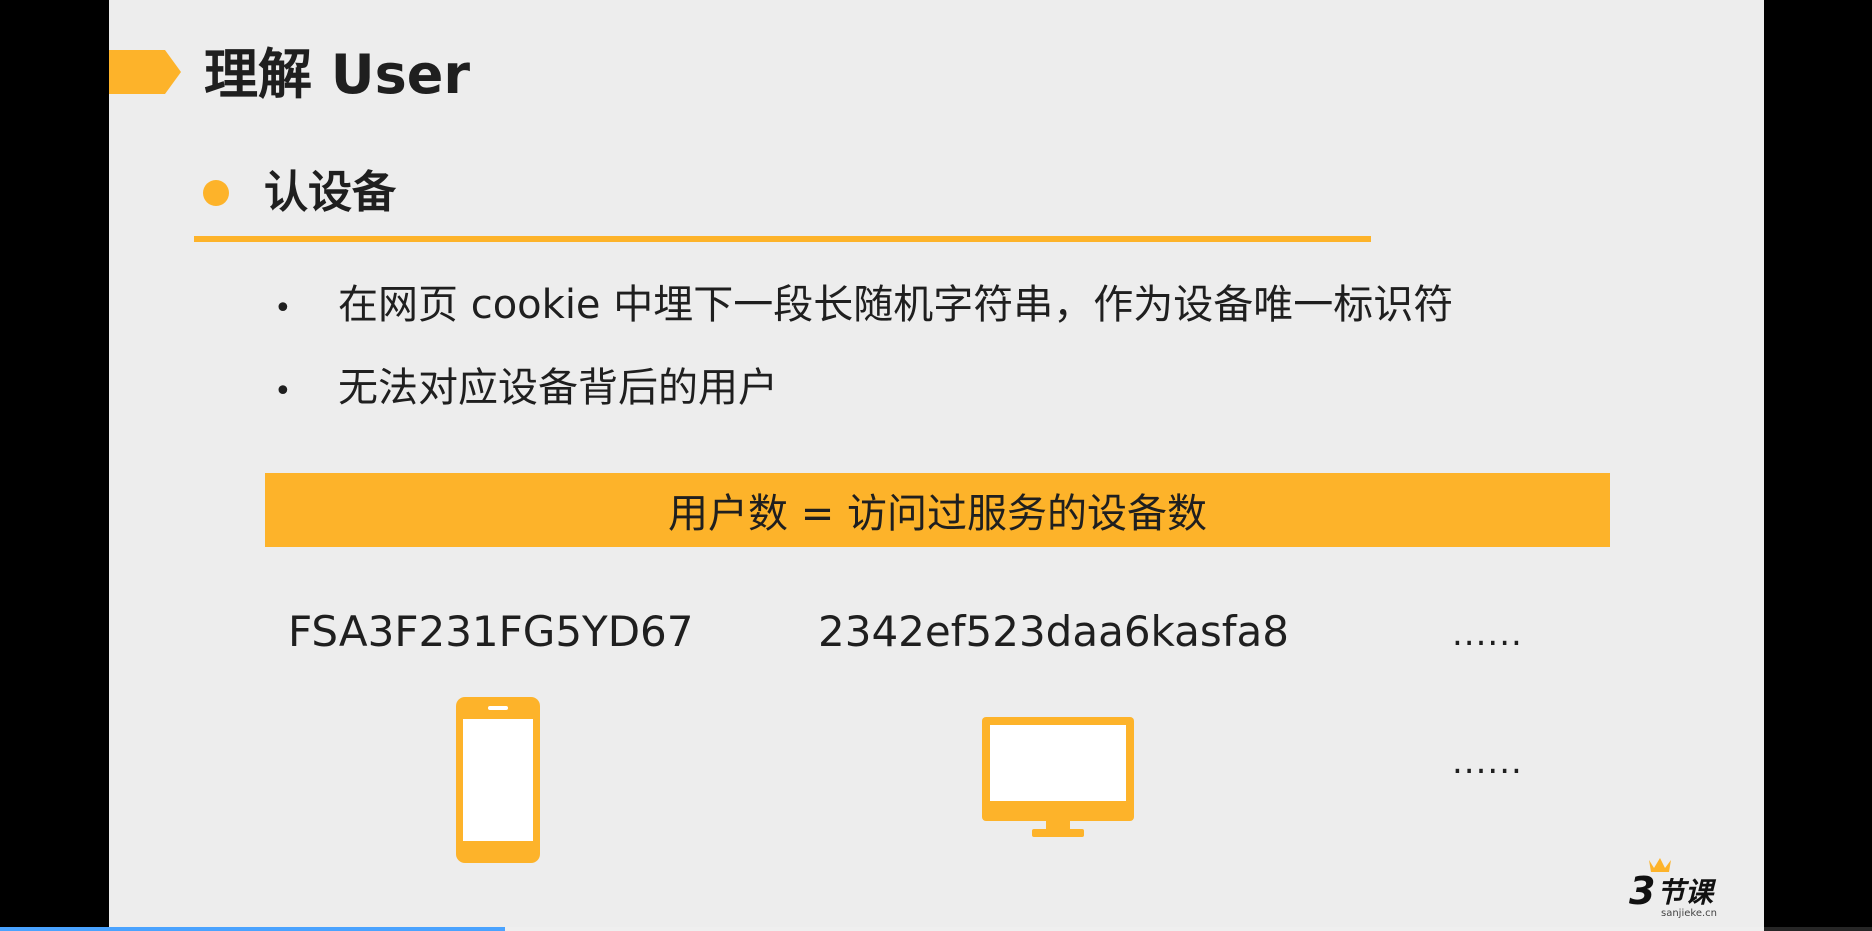 The width and height of the screenshot is (1872, 931). I want to click on formula-text: 用户数 = 访问过服务的设备数, so click(937, 514).